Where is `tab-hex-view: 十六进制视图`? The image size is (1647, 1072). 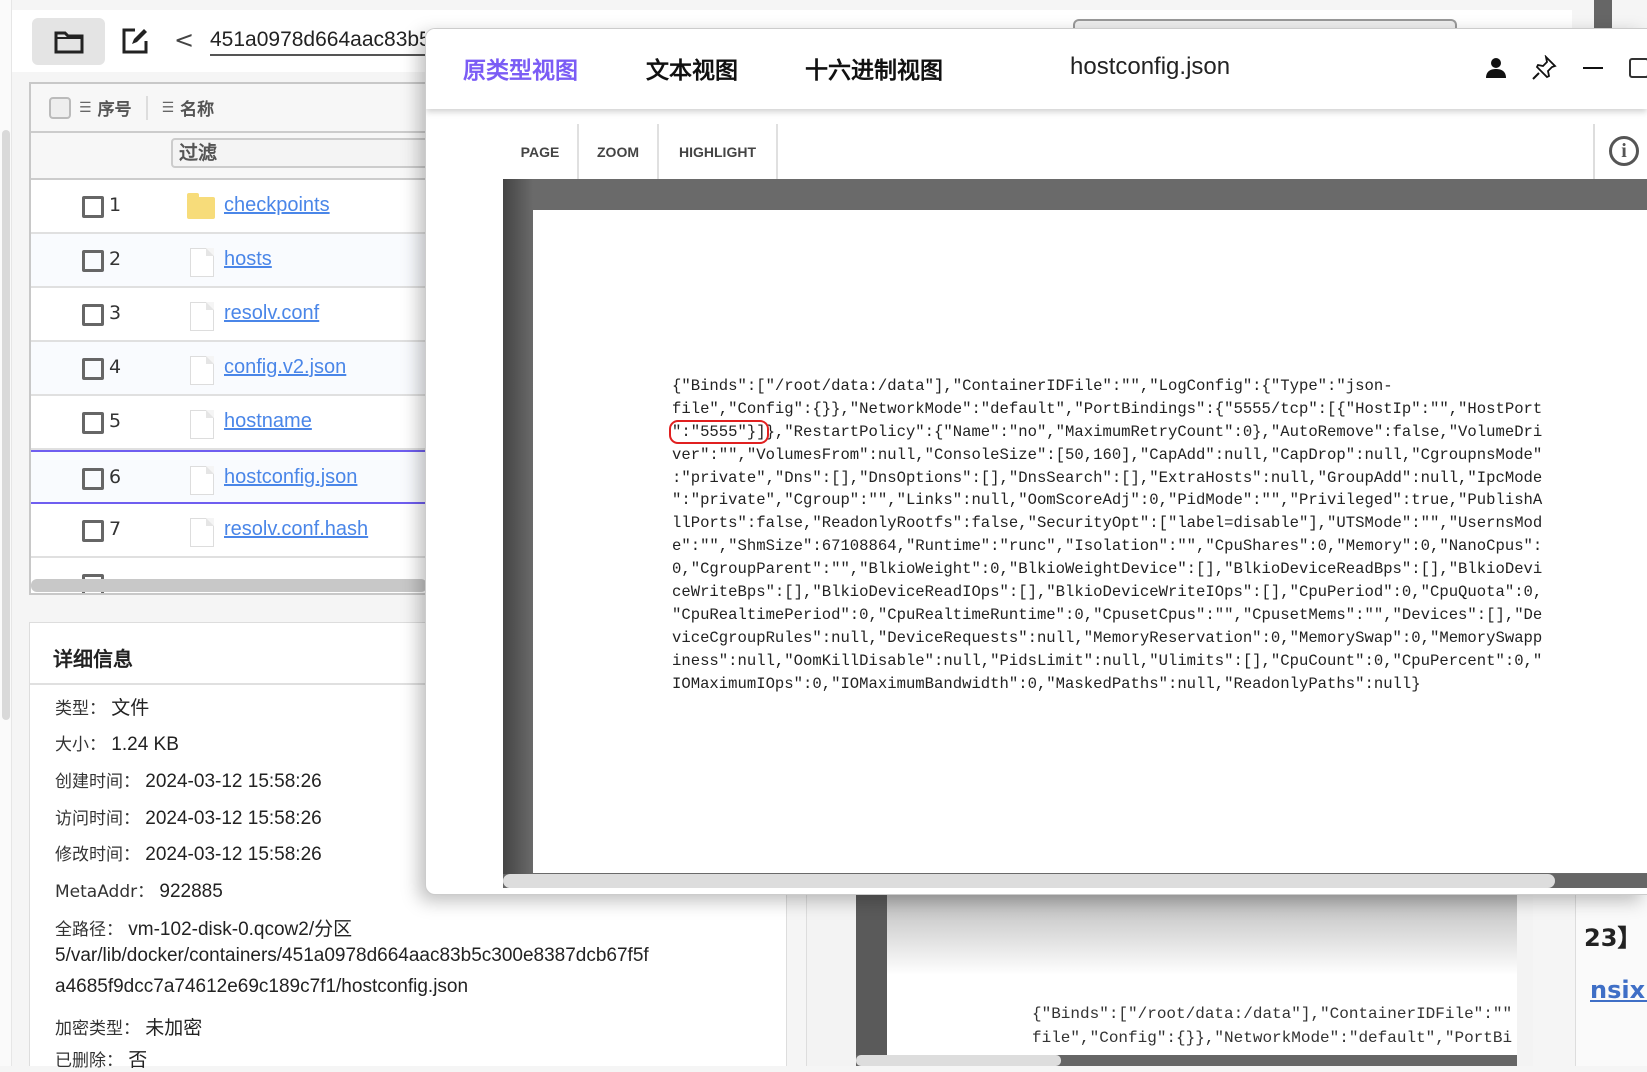
tab-hex-view: 十六进制视图 is located at coordinates (874, 68).